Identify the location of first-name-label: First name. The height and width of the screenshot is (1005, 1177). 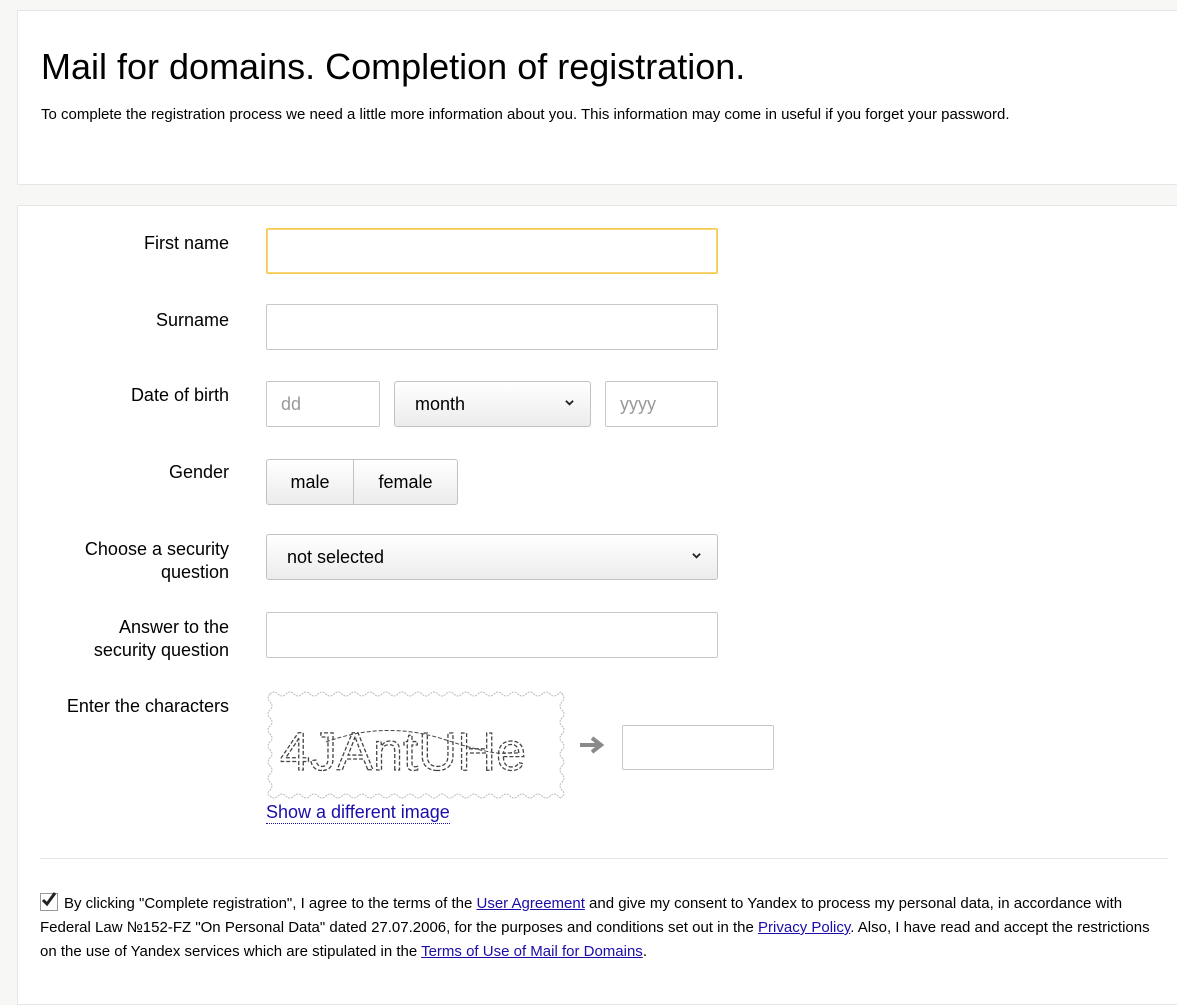
(186, 243).